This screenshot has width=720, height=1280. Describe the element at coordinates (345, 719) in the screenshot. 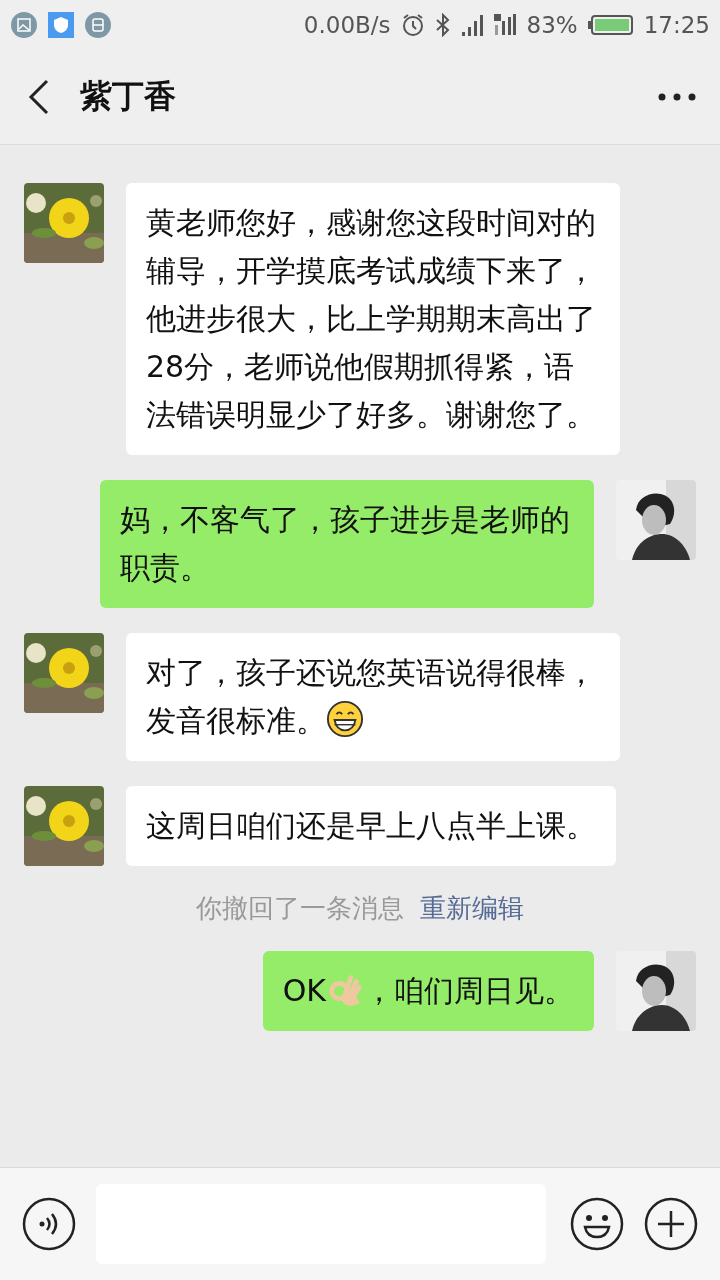

I see `grinning-face-icon` at that location.